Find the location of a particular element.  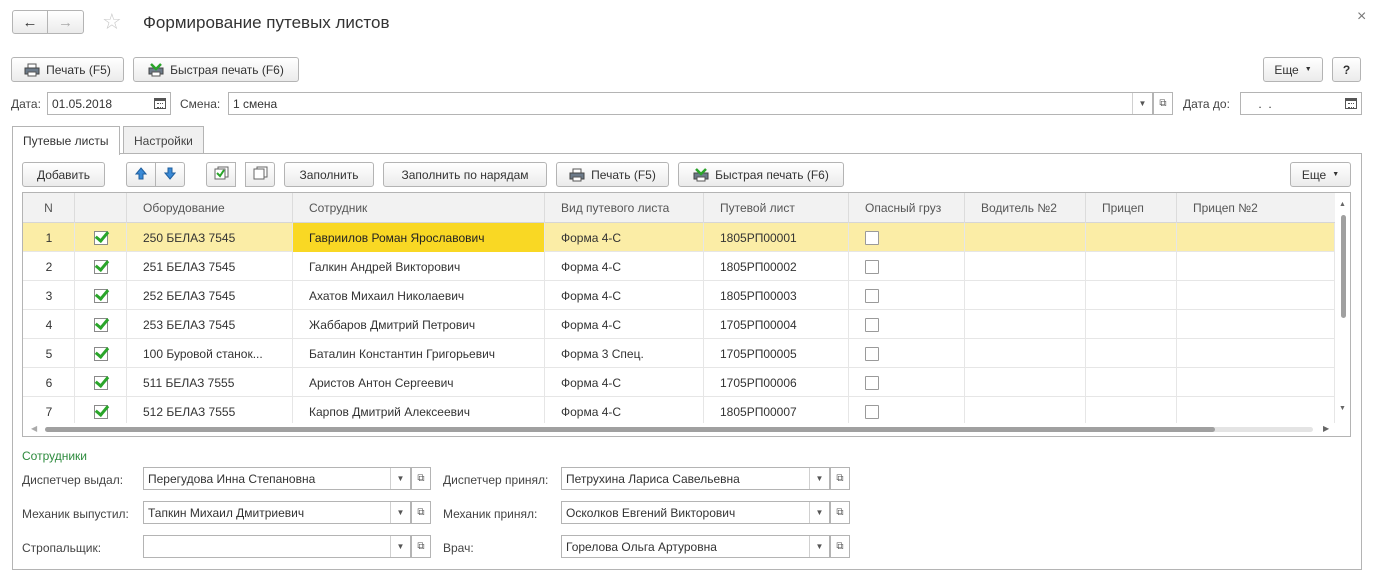

scroll-left-icon: ◀ is located at coordinates (34, 428).